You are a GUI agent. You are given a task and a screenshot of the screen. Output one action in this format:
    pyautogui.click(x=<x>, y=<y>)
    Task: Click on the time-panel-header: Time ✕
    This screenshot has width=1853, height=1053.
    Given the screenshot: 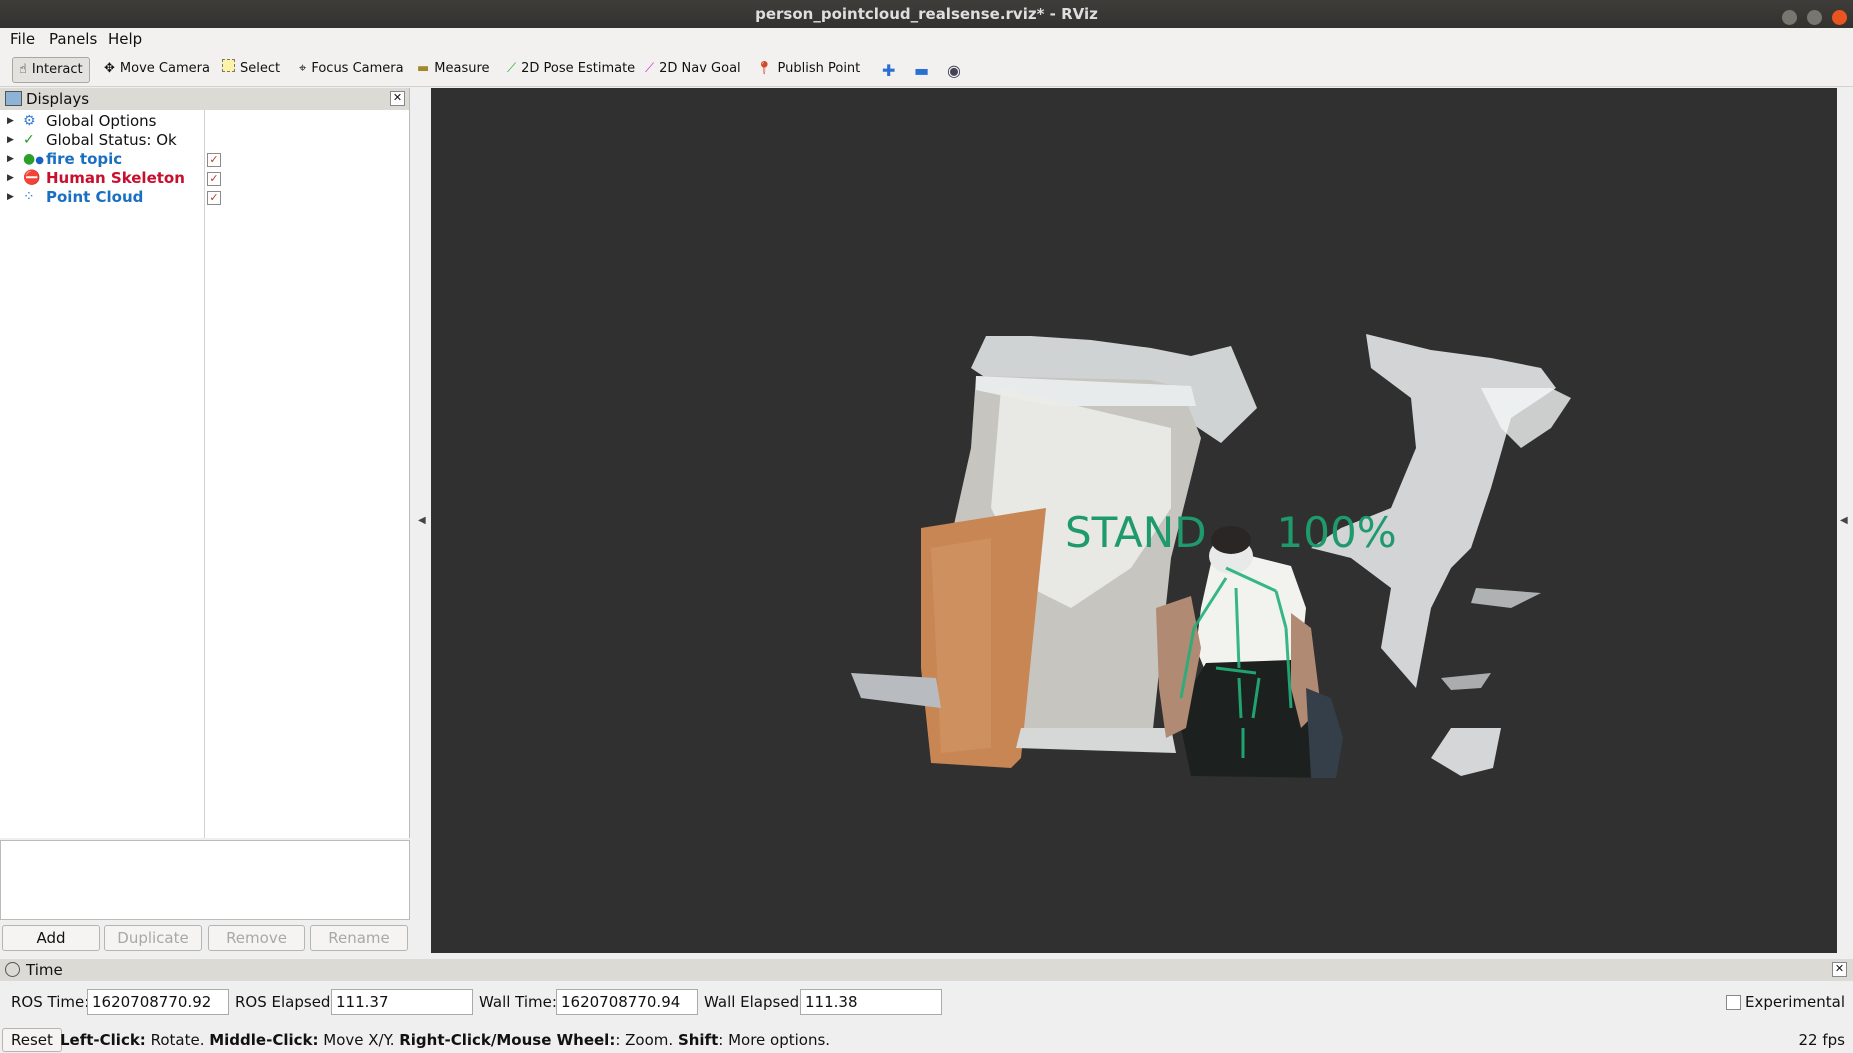 What is the action you would take?
    pyautogui.click(x=926, y=970)
    